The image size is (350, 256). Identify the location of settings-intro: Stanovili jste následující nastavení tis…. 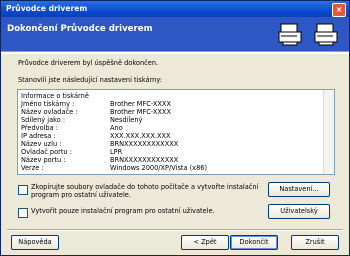
(90, 80).